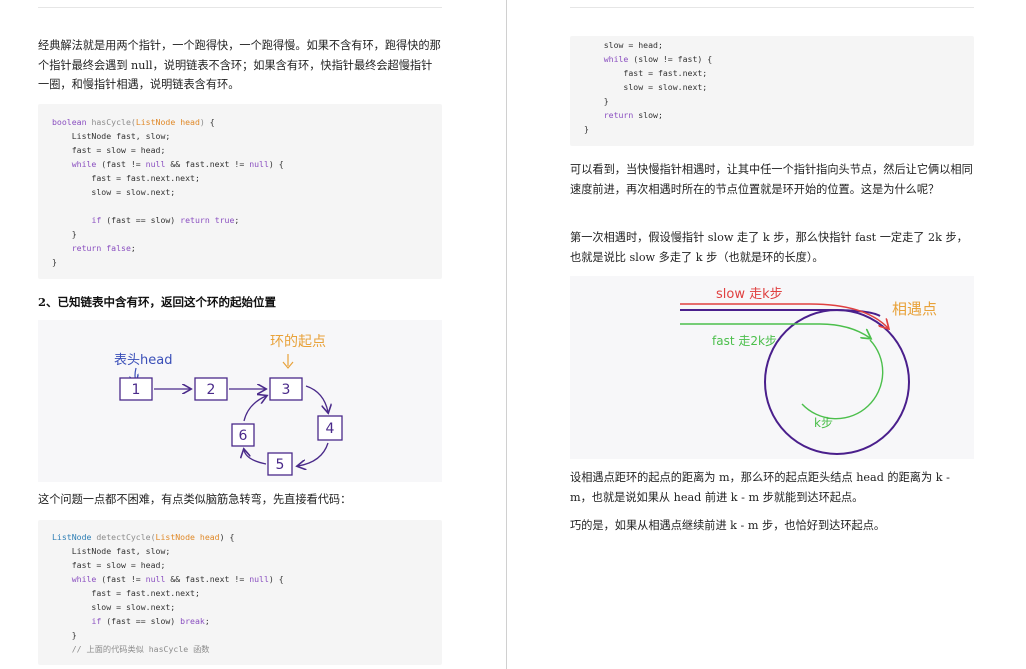  I want to click on cycle-diagram: slow 走k步 fast 走2k步 相遇点 k步, so click(808, 371).